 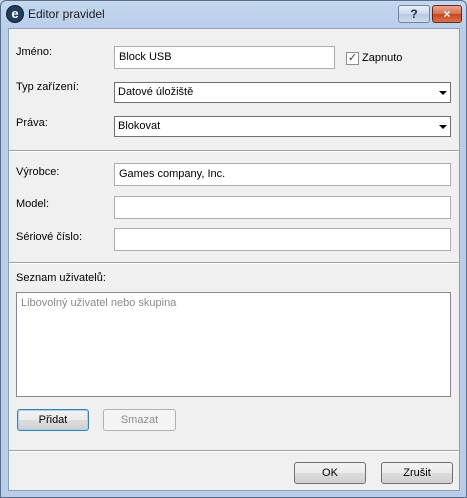 What do you see at coordinates (61, 278) in the screenshot?
I see `users-label: Seznam uživatelů:` at bounding box center [61, 278].